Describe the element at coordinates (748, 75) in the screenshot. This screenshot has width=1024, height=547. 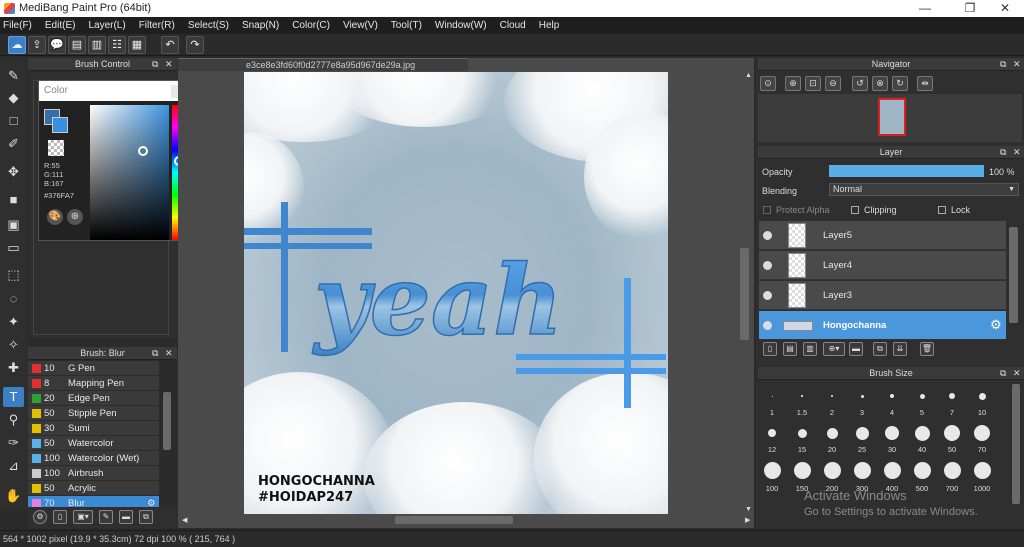
I see `scroll-up-icon: ▲` at that location.